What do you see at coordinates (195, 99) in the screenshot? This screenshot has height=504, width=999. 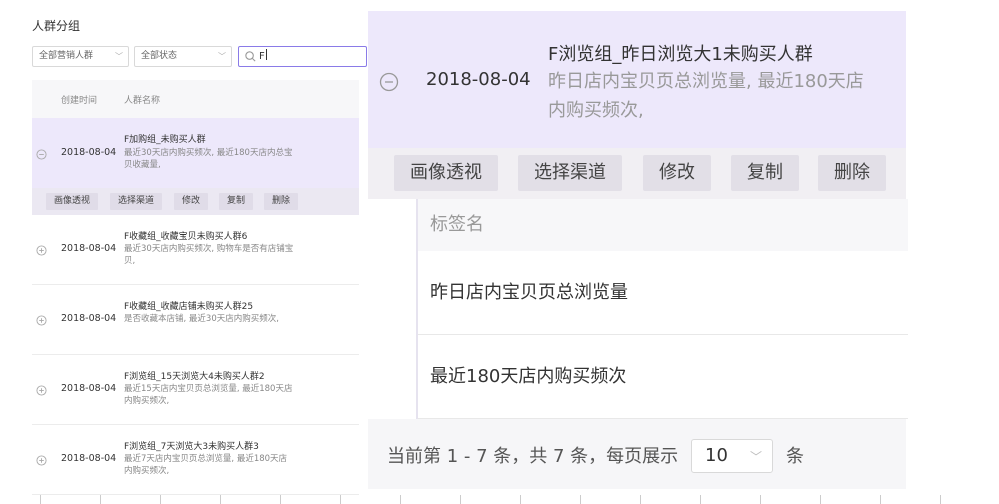 I see `table-header: 创建时间 人群名称` at bounding box center [195, 99].